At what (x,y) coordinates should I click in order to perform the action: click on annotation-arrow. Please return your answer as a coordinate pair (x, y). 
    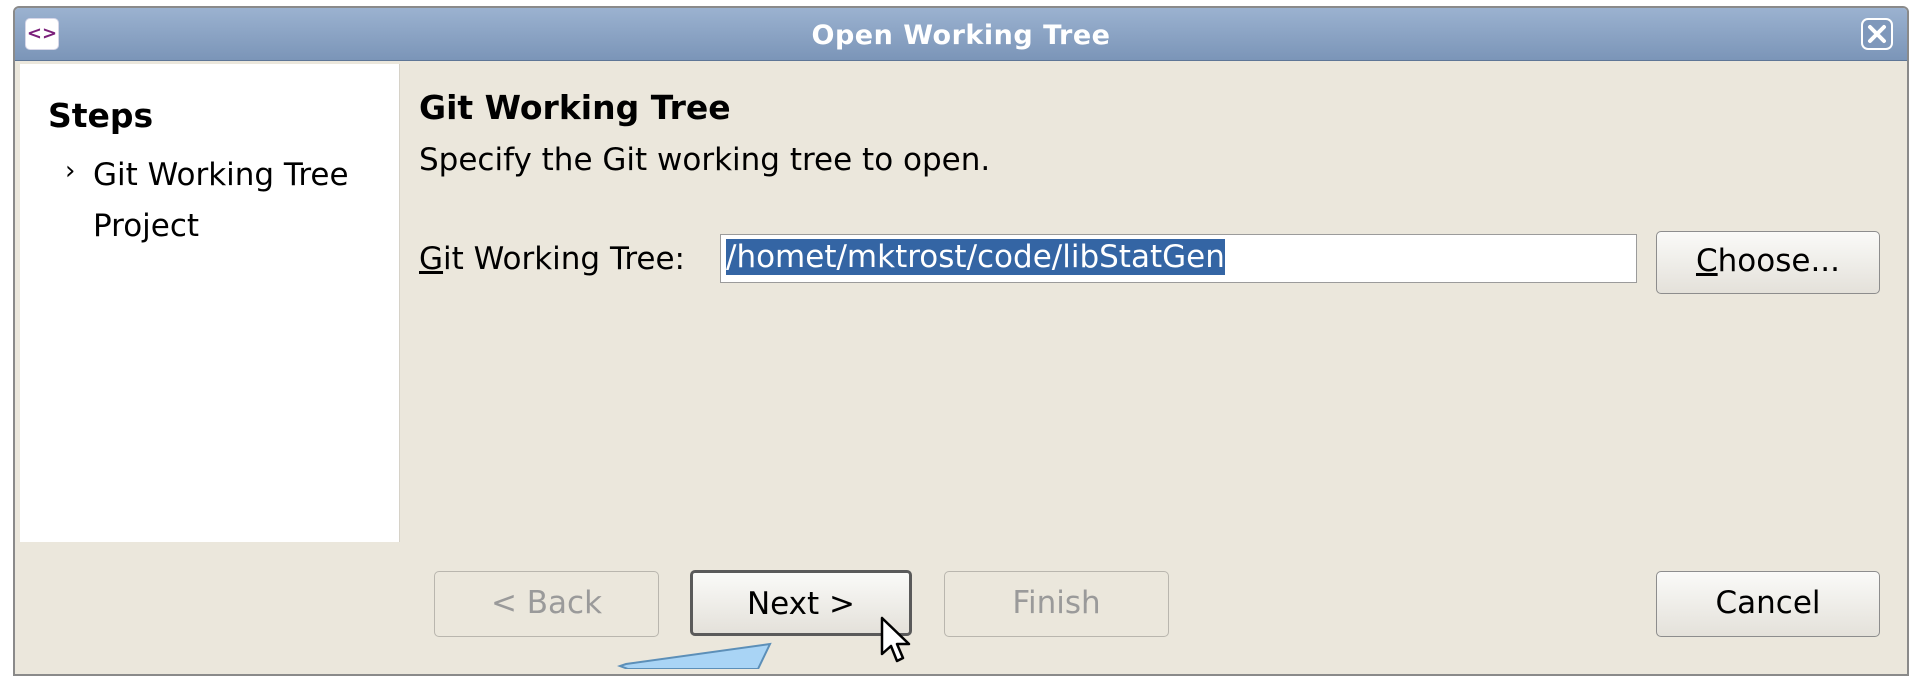
    Looking at the image, I should click on (694, 655).